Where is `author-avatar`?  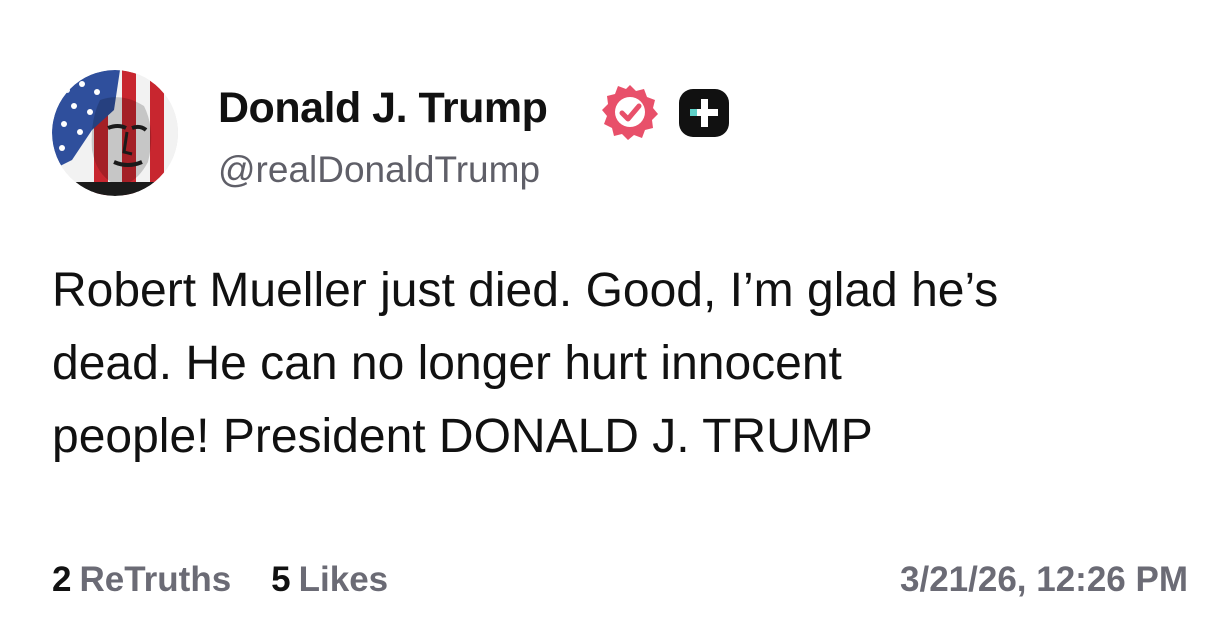
author-avatar is located at coordinates (115, 133).